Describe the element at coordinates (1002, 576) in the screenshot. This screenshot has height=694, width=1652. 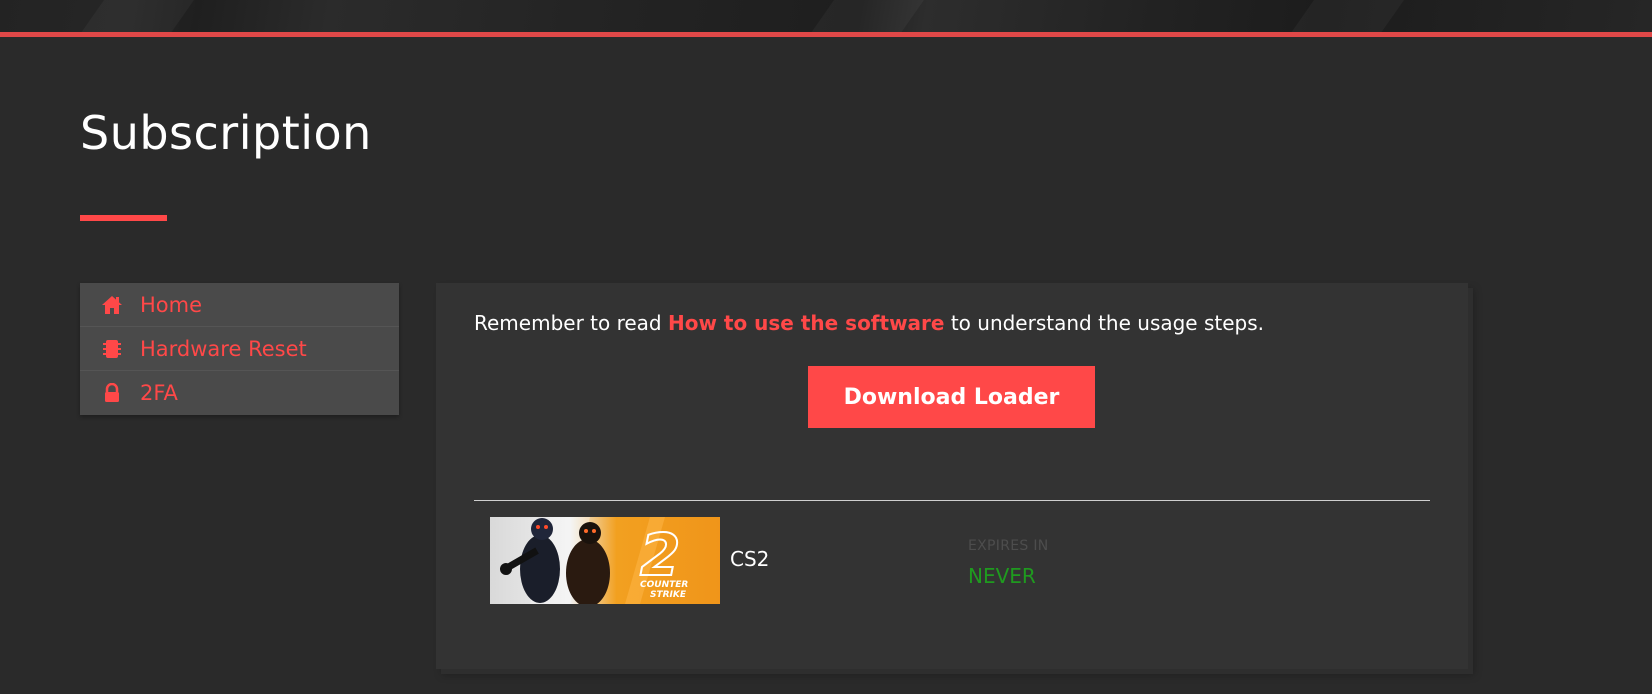
I see `expires-value: NEVER` at that location.